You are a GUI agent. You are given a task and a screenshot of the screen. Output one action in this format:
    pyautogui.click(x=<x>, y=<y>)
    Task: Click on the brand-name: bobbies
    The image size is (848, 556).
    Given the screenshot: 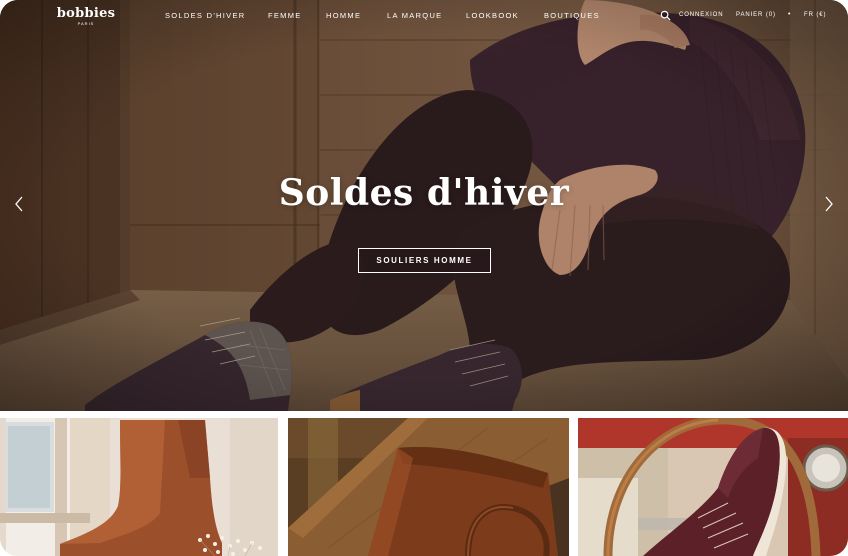 What is the action you would take?
    pyautogui.click(x=86, y=13)
    